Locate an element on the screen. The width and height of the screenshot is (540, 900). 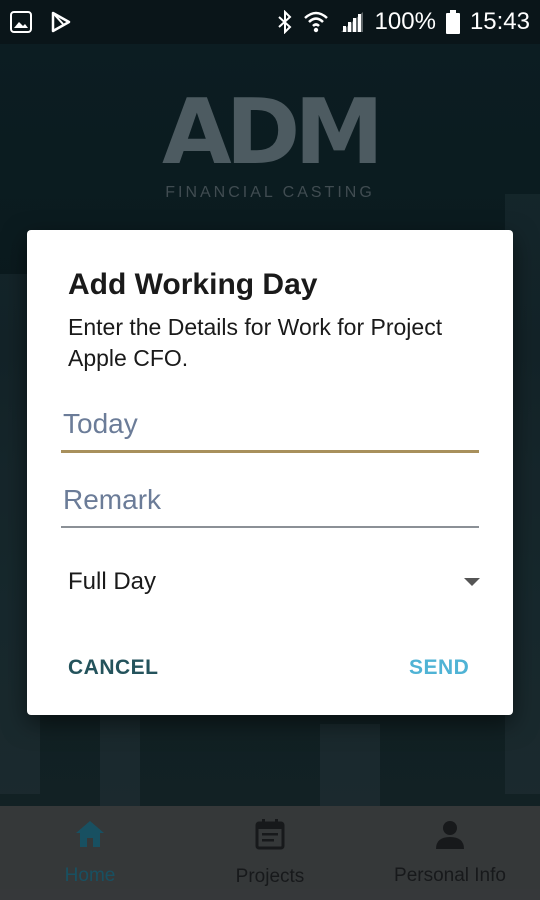
status-time: 15:43 is located at coordinates (499, 21).